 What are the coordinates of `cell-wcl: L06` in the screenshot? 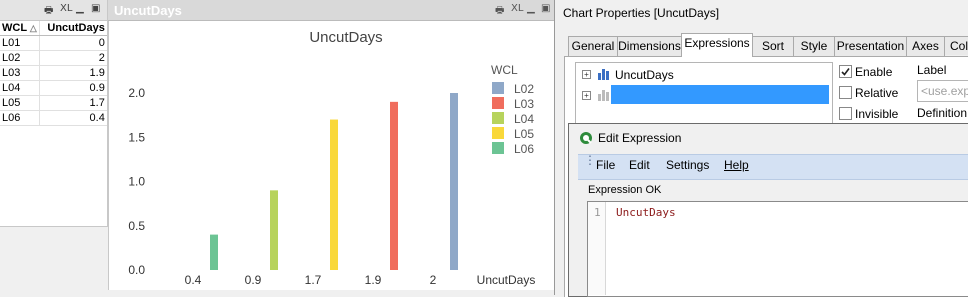 It's located at (20, 118).